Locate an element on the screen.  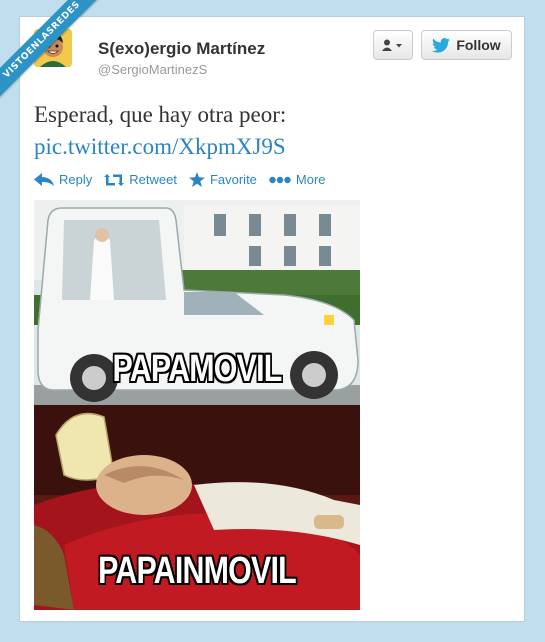
watermark-text: VISTOENLASREDES is located at coordinates (53, 52).